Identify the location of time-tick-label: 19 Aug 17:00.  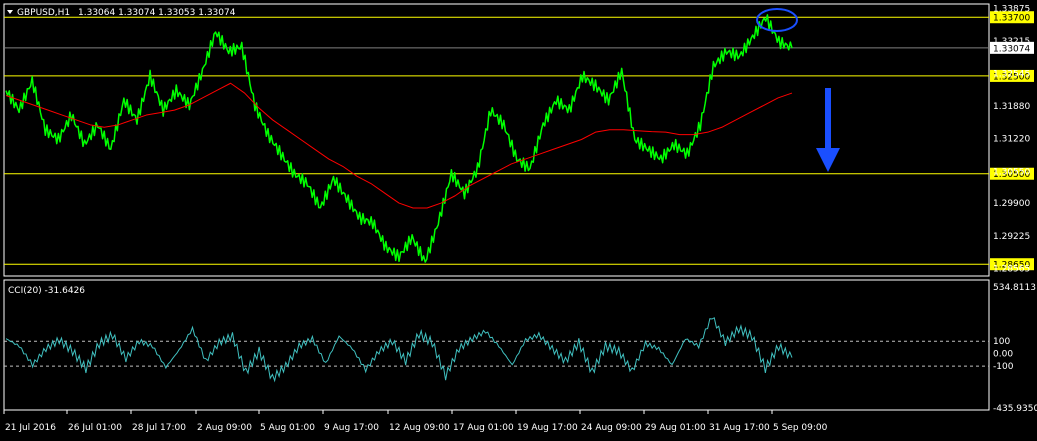
(547, 428).